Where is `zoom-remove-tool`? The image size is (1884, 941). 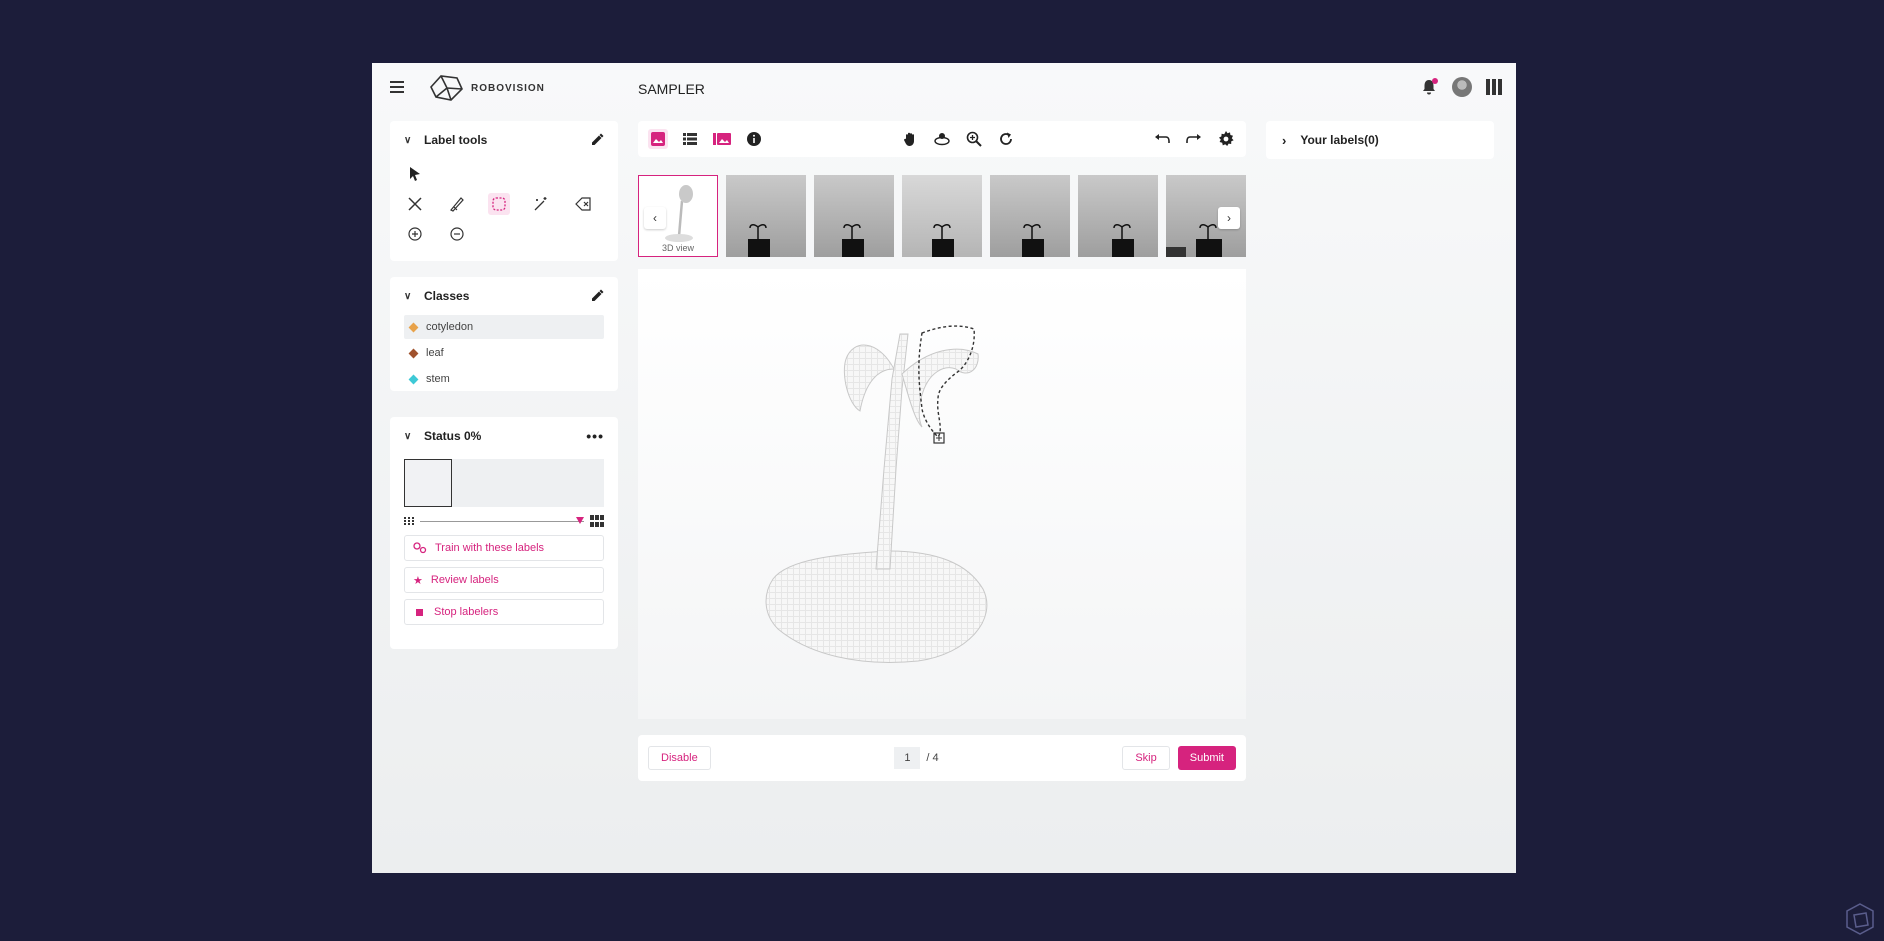
zoom-remove-tool is located at coordinates (457, 234).